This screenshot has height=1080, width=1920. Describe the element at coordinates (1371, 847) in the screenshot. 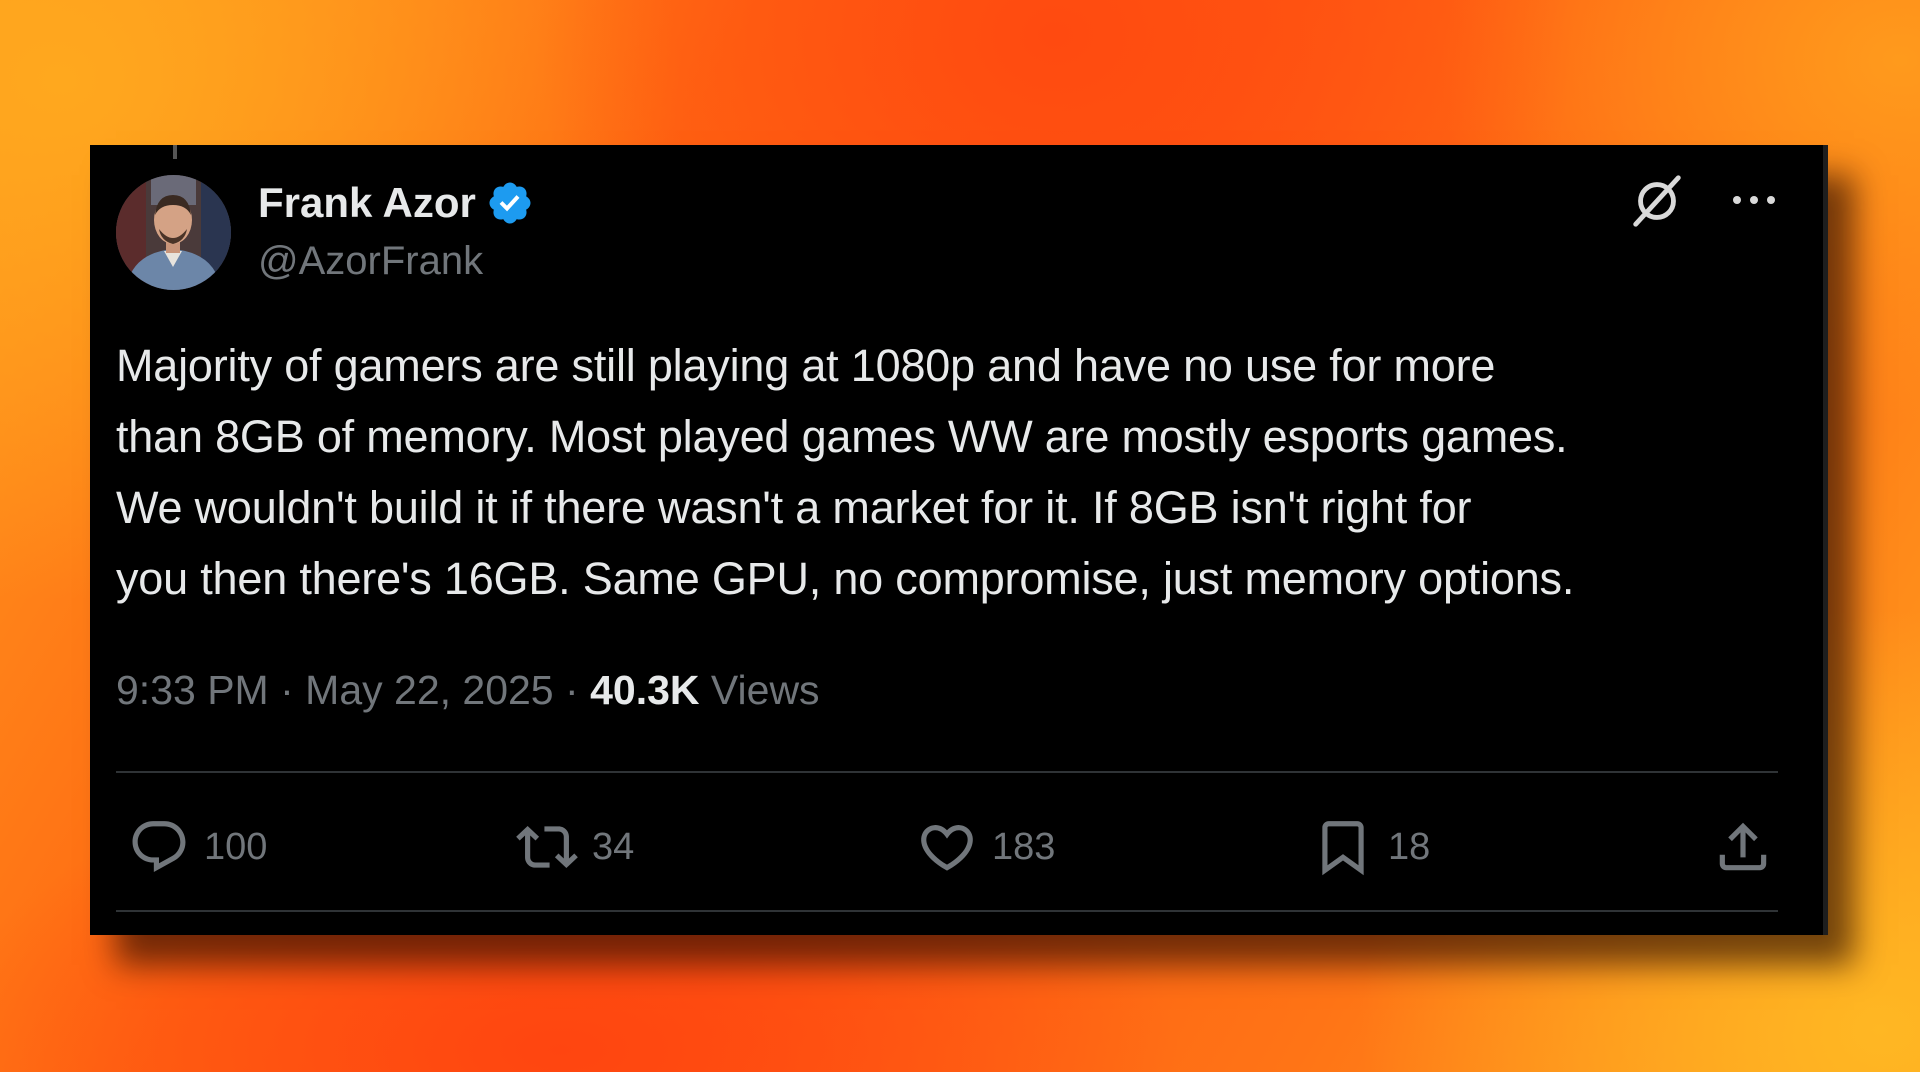

I see `bookmark-button: 18` at that location.